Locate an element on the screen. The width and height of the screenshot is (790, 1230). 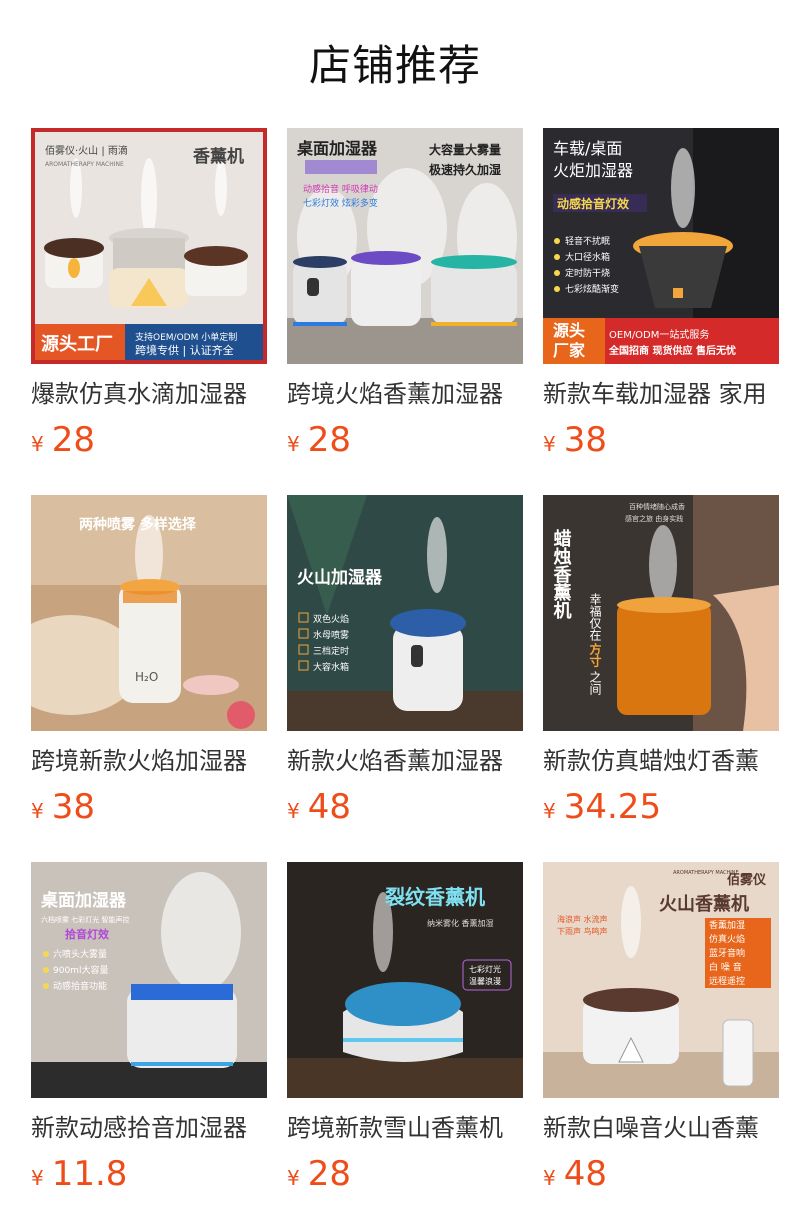
bullet-4: 大容水箱 is located at coordinates (331, 667).